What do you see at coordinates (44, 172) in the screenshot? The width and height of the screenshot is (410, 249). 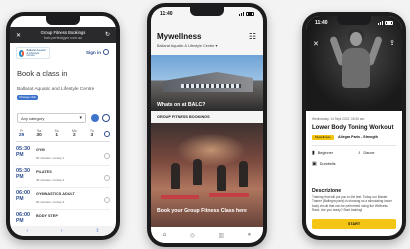 I see `class-name: PILATES` at bounding box center [44, 172].